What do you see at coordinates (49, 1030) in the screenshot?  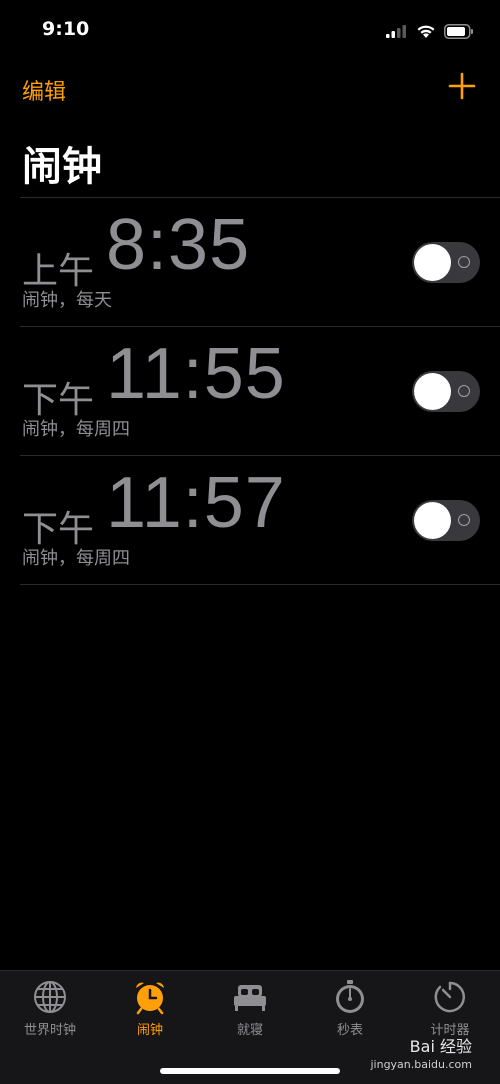 I see `tab-label: 世界时钟` at bounding box center [49, 1030].